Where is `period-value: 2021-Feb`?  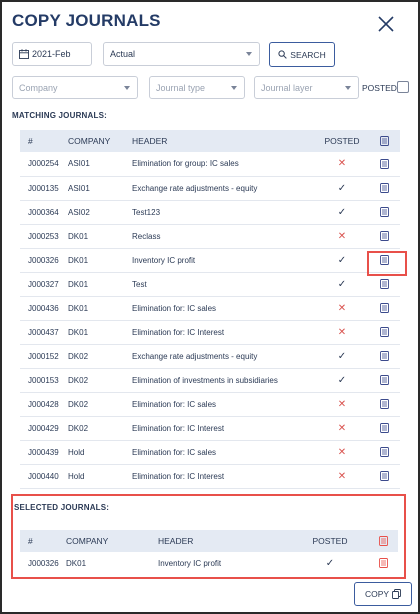 period-value: 2021-Feb is located at coordinates (51, 54).